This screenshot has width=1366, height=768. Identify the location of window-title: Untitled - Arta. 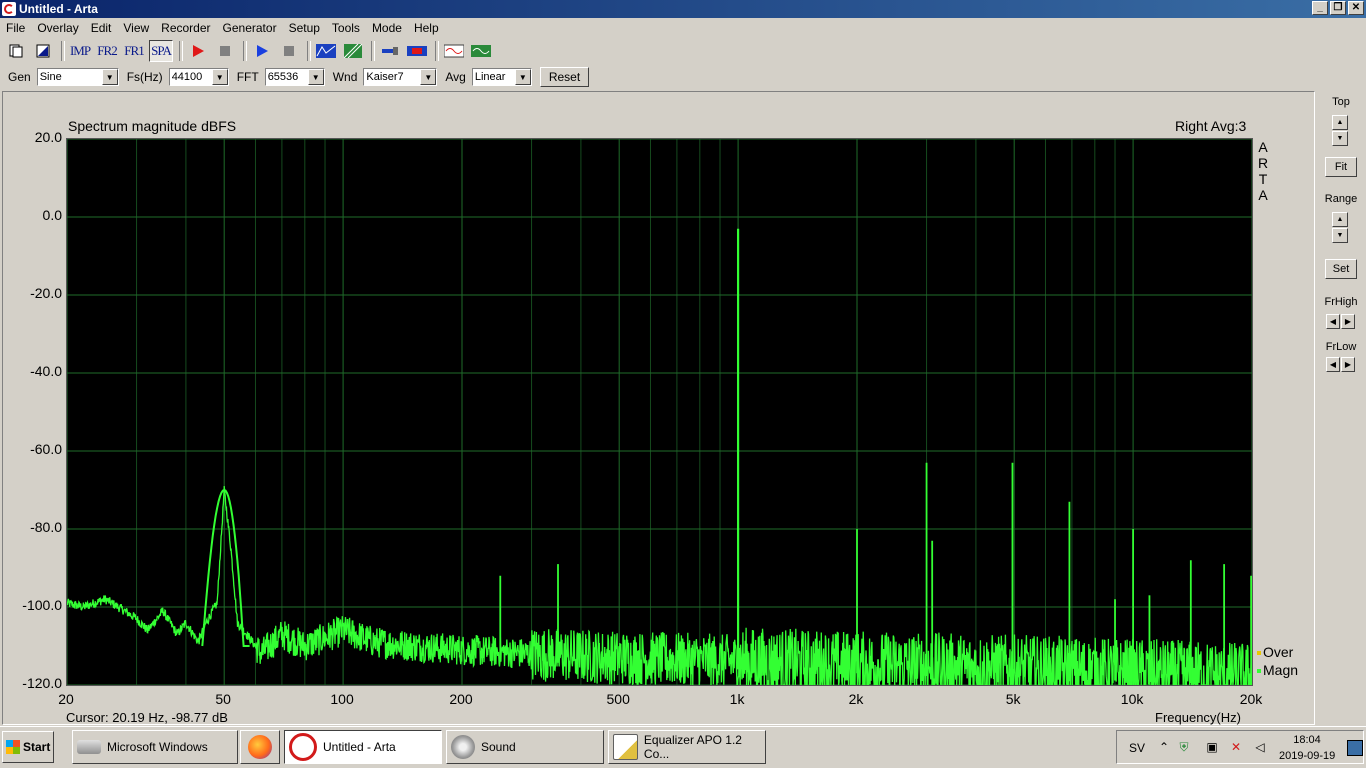
(58, 9).